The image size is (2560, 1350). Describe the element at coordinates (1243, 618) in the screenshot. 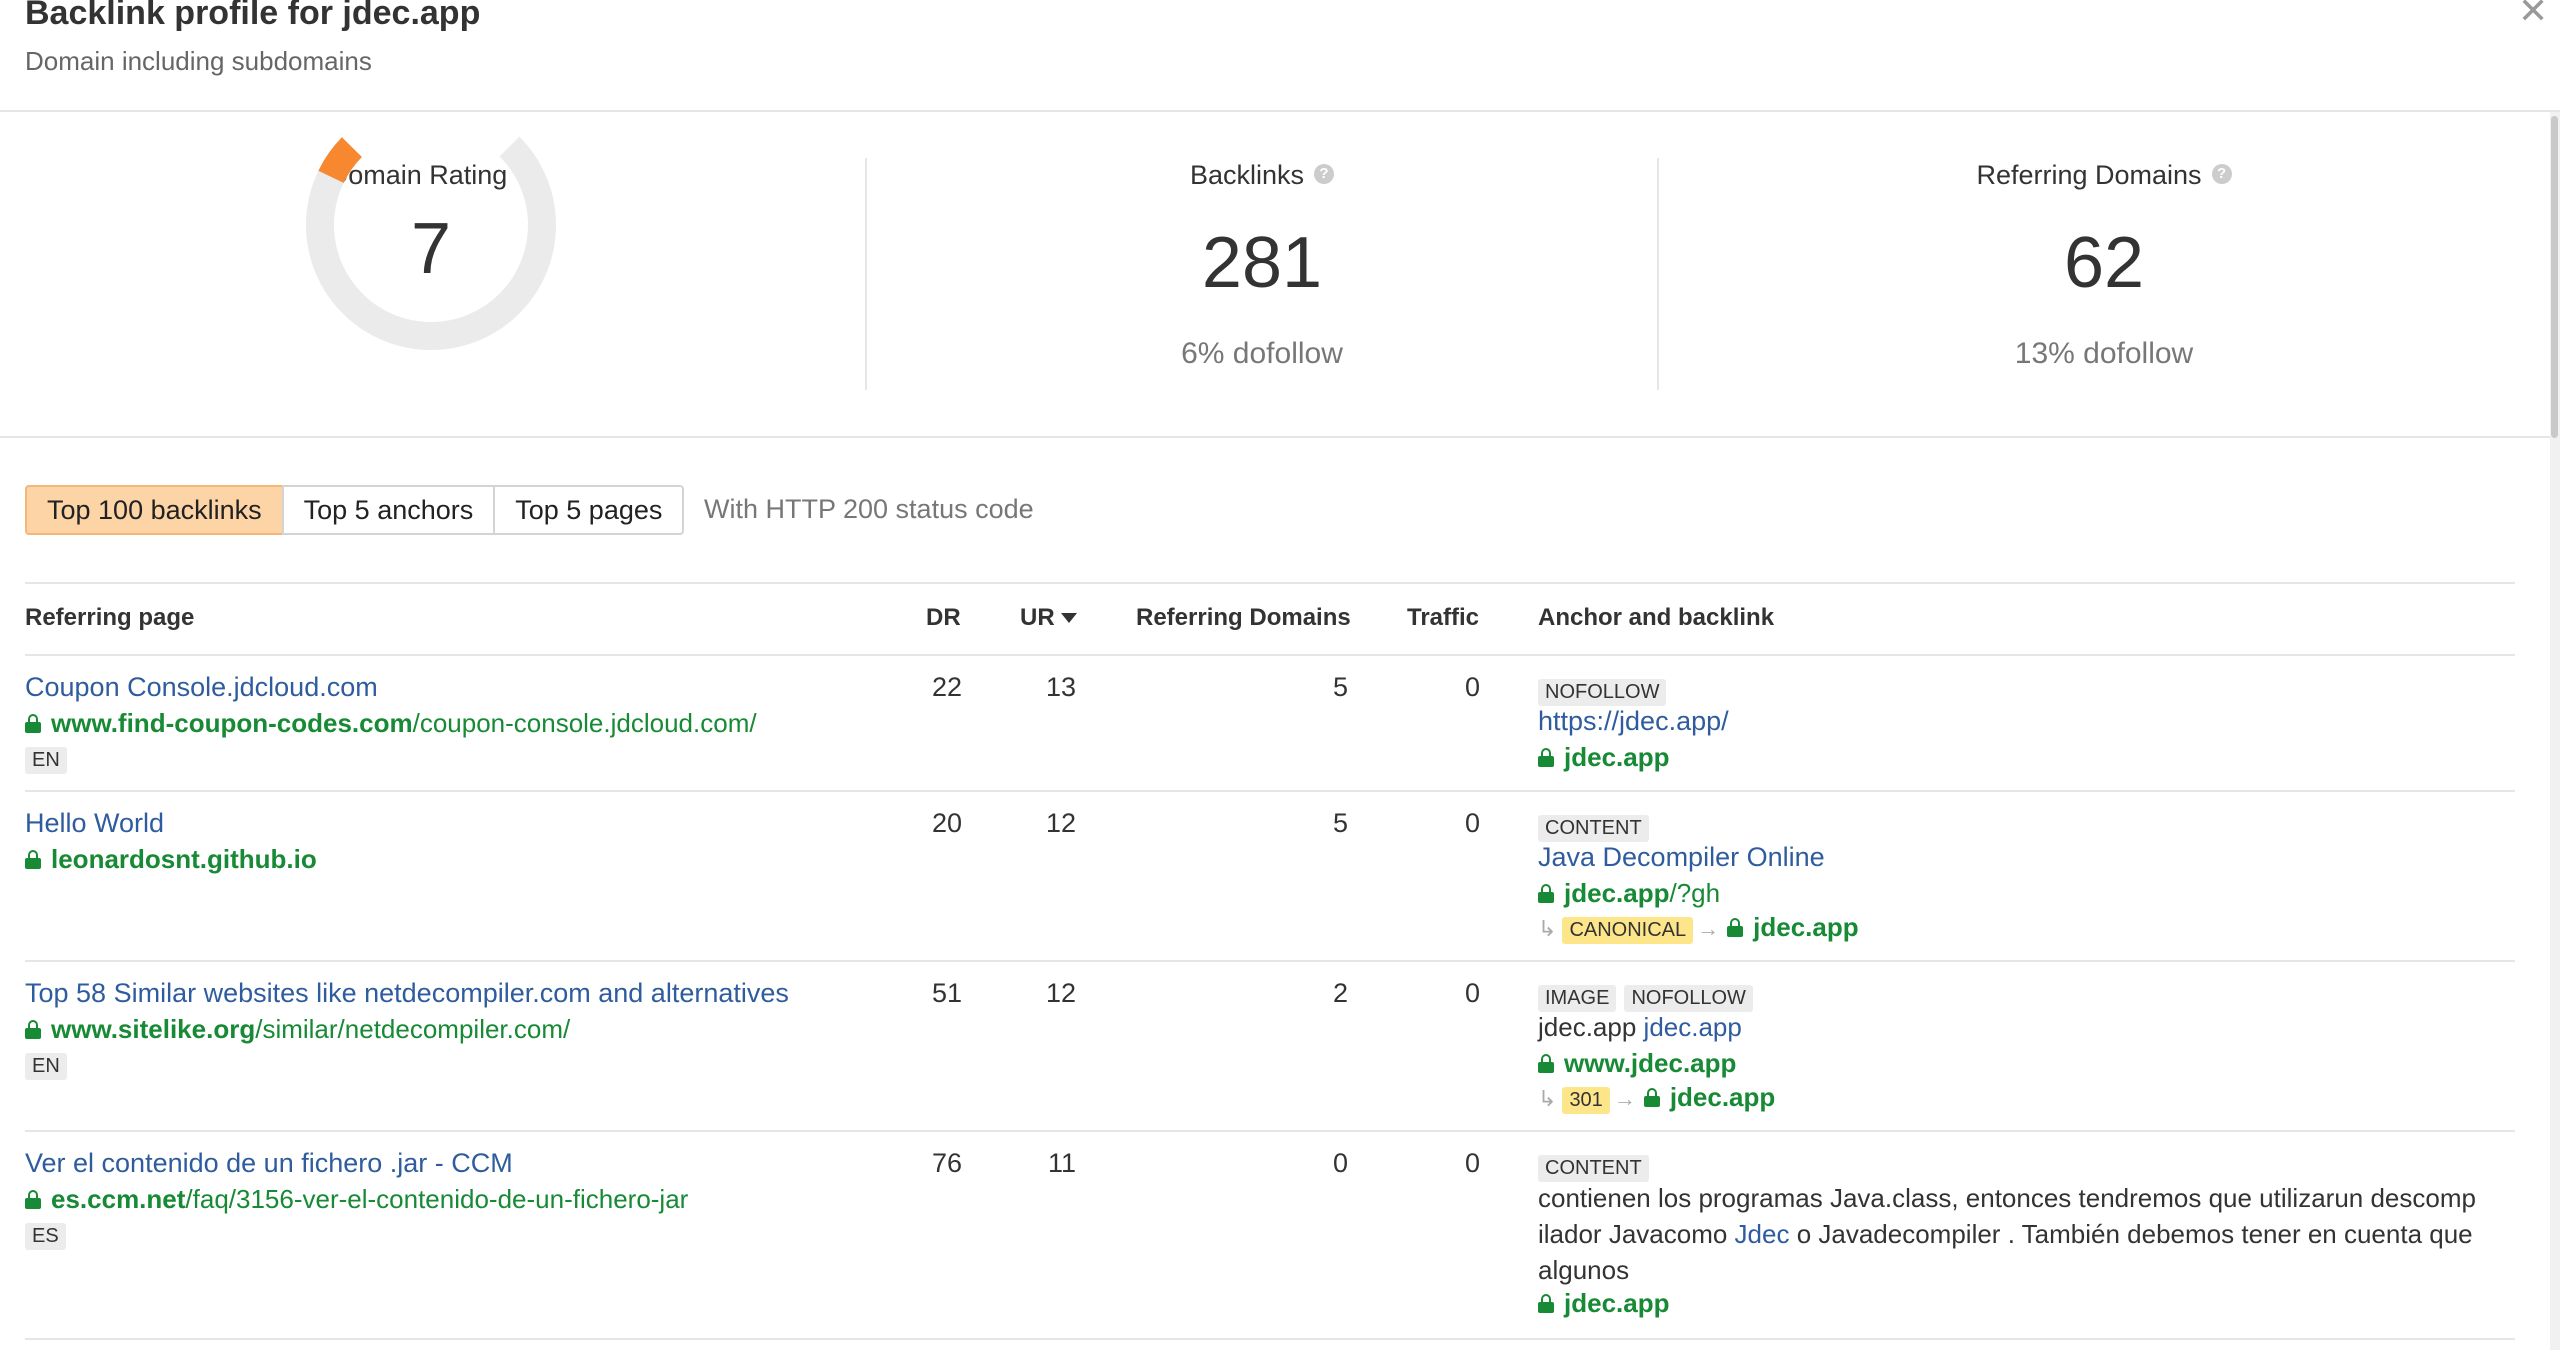

I see `column-header-referring-domains: Referring Domains` at that location.